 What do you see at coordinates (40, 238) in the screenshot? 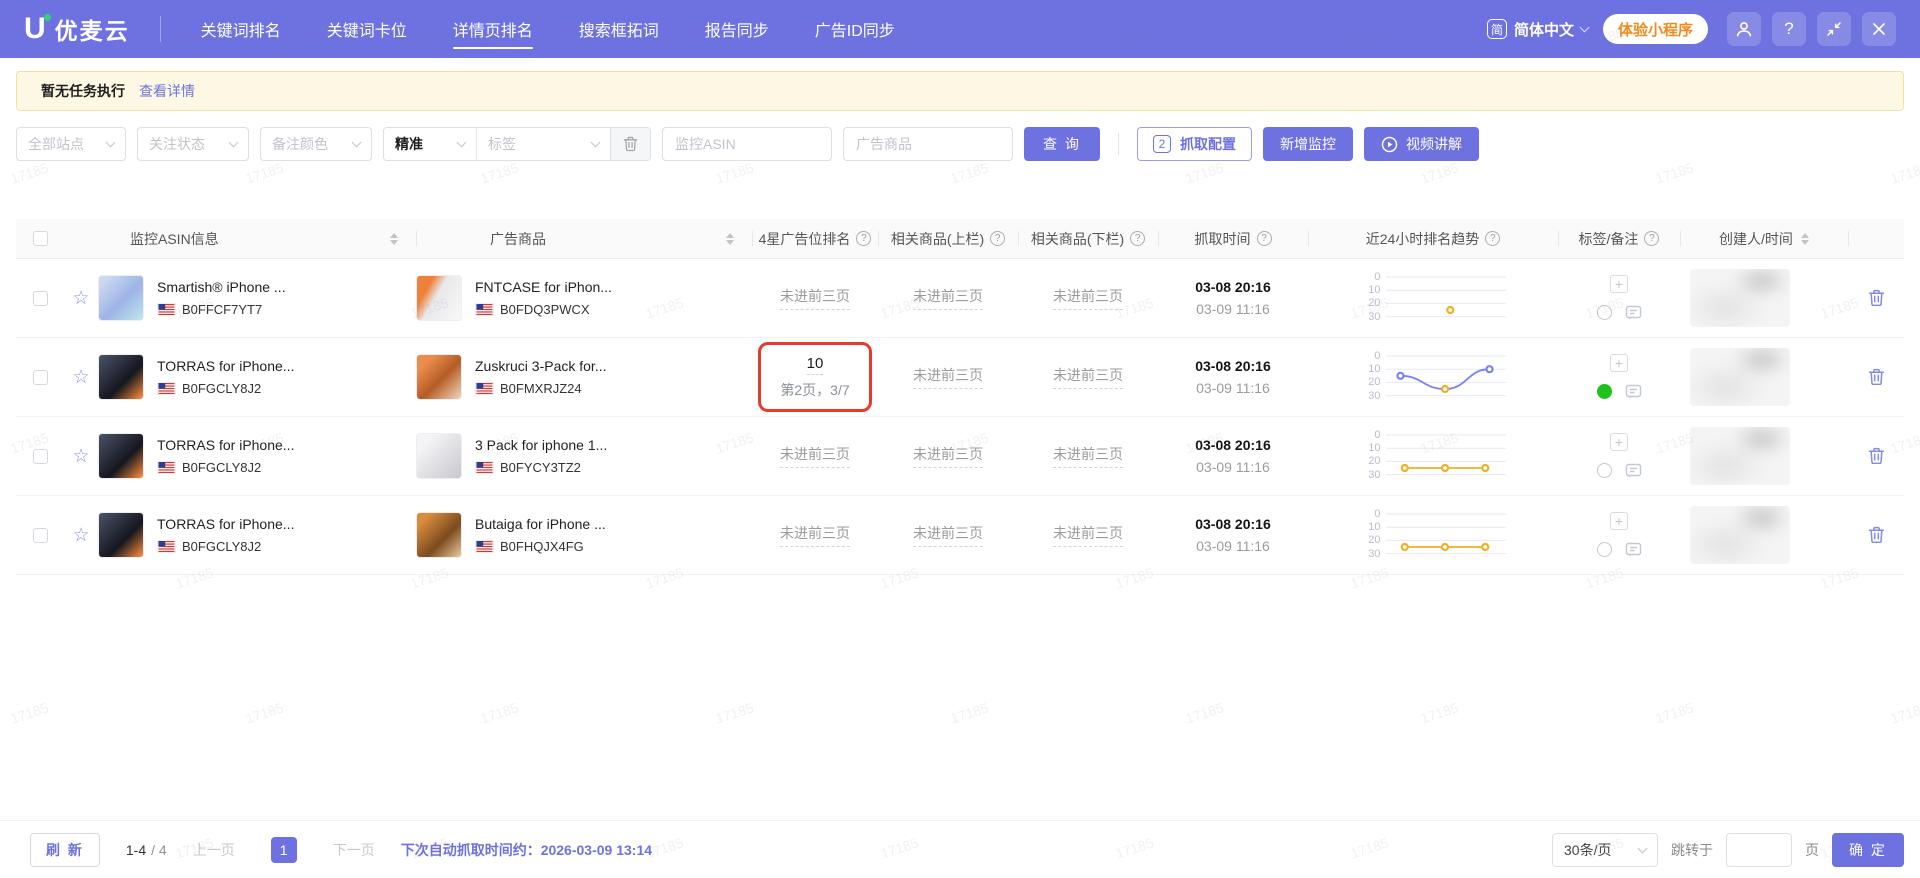
I see `select-all-checkbox` at bounding box center [40, 238].